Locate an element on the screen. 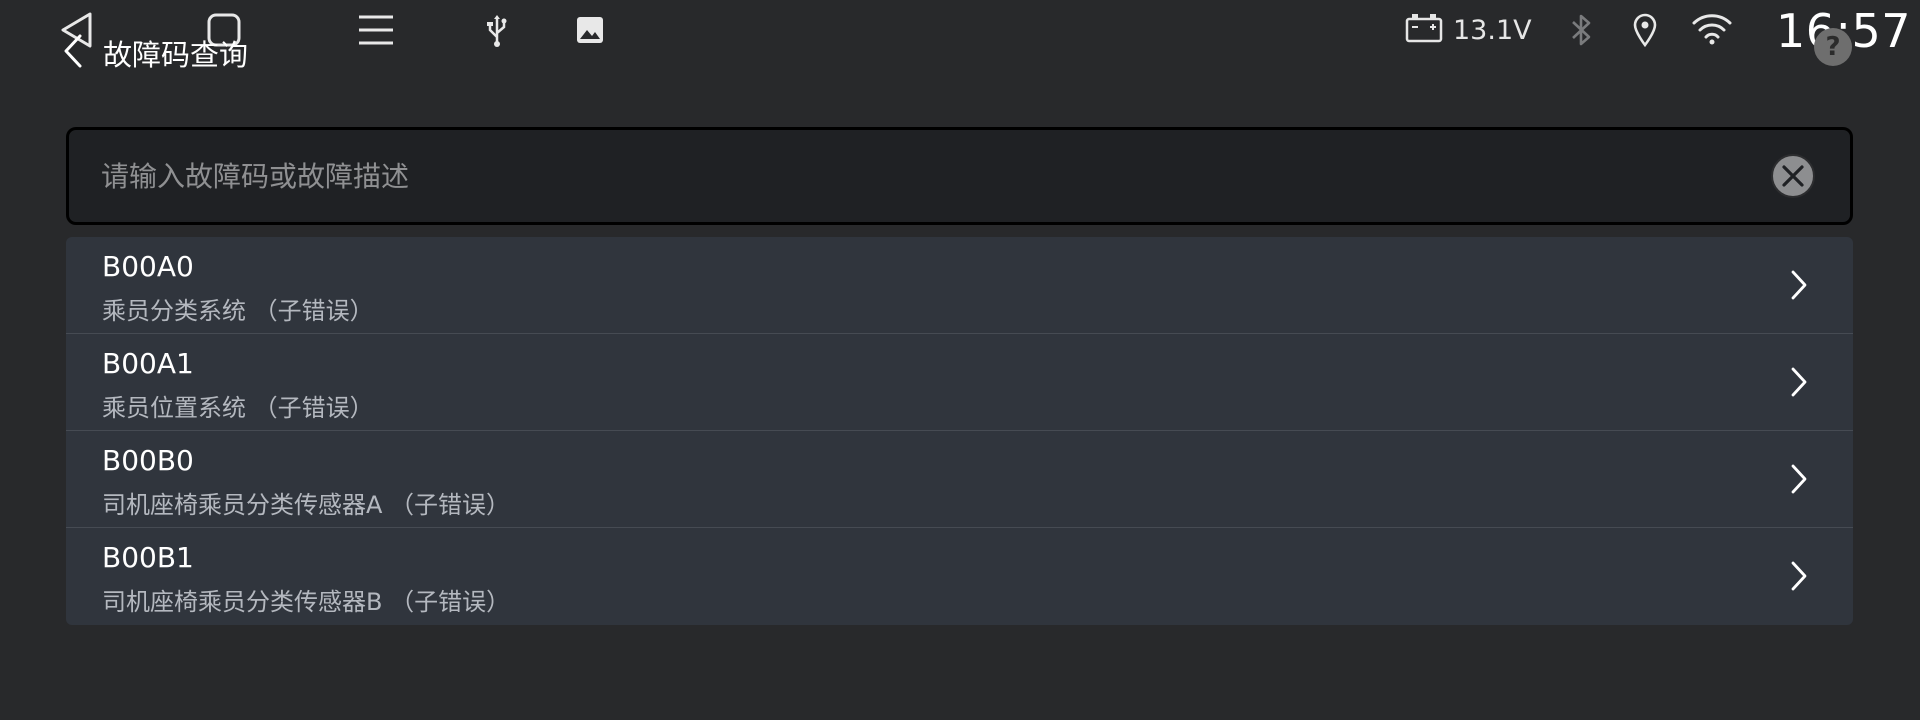 Image resolution: width=1920 pixels, height=720 pixels. car-battery-icon is located at coordinates (1424, 30).